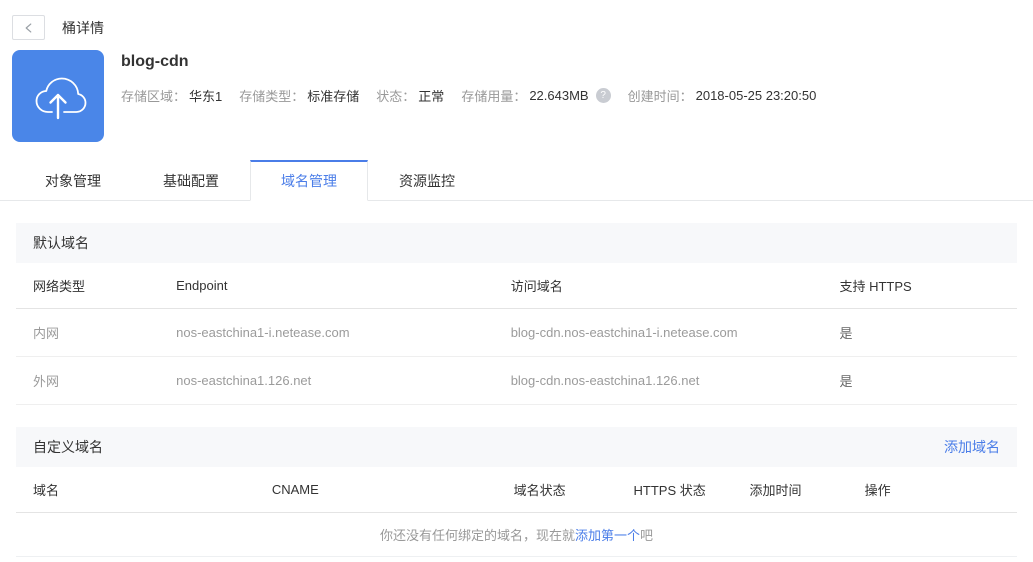 The width and height of the screenshot is (1033, 562). What do you see at coordinates (539, 490) in the screenshot?
I see `column-header: 域名状态` at bounding box center [539, 490].